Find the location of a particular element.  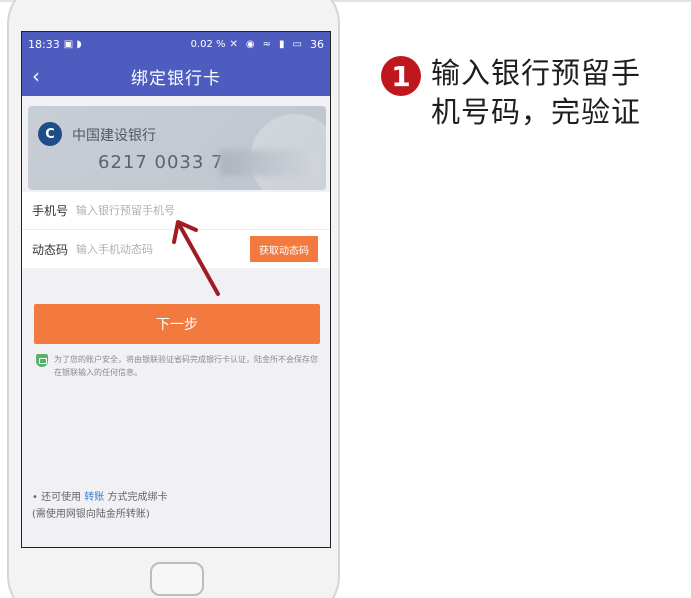

step-text: 输入银行预留手机号码，完验证 is located at coordinates (536, 92).